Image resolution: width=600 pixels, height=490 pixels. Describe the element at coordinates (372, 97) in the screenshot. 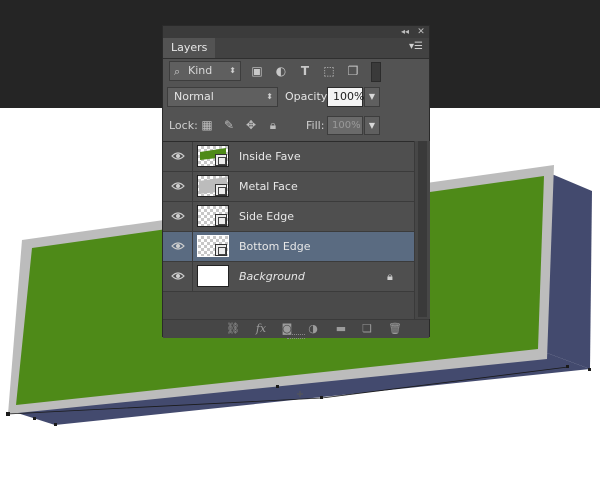

I see `opacity-dropdown-button: ▼` at that location.